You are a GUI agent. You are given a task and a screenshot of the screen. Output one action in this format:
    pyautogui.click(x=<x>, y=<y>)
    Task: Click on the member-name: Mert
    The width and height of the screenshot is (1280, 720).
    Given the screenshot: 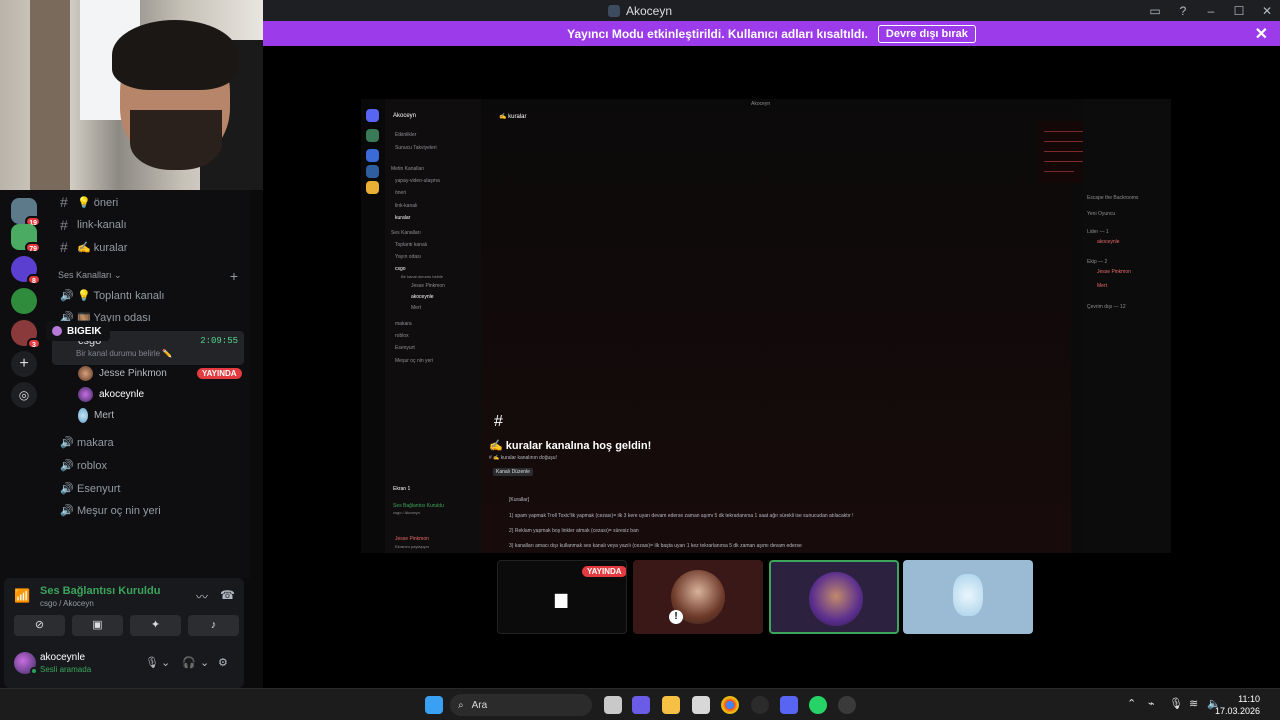 What is the action you would take?
    pyautogui.click(x=104, y=415)
    